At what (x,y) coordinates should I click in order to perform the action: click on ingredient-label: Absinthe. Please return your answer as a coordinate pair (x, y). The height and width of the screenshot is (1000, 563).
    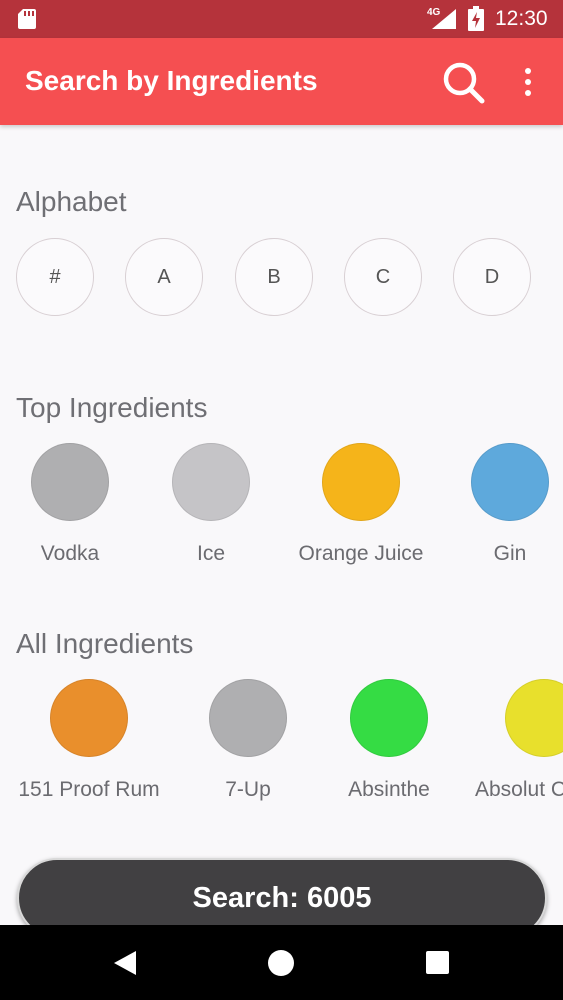
    Looking at the image, I should click on (389, 789).